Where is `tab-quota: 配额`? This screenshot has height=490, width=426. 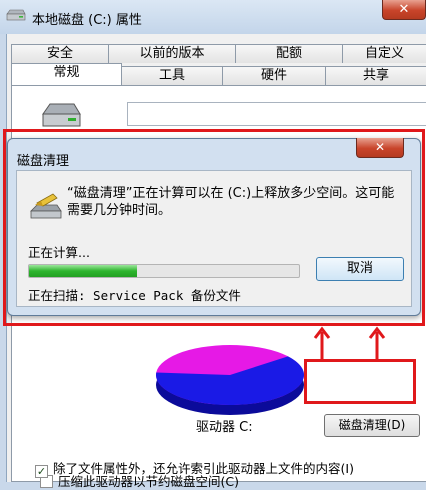
tab-quota: 配额 is located at coordinates (289, 53).